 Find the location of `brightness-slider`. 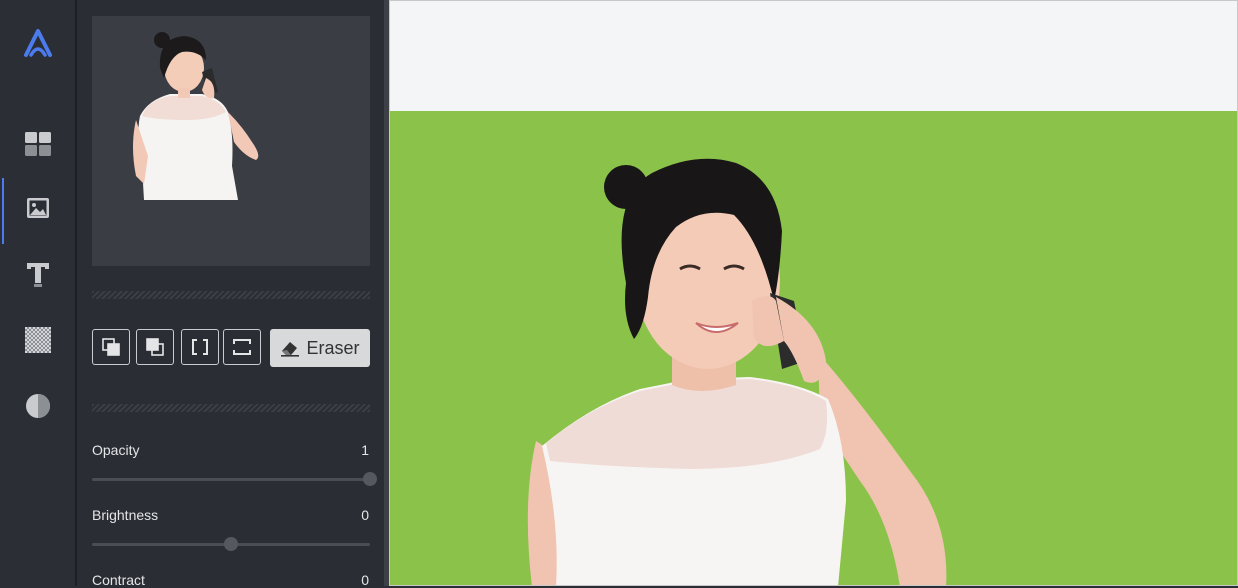

brightness-slider is located at coordinates (231, 544).